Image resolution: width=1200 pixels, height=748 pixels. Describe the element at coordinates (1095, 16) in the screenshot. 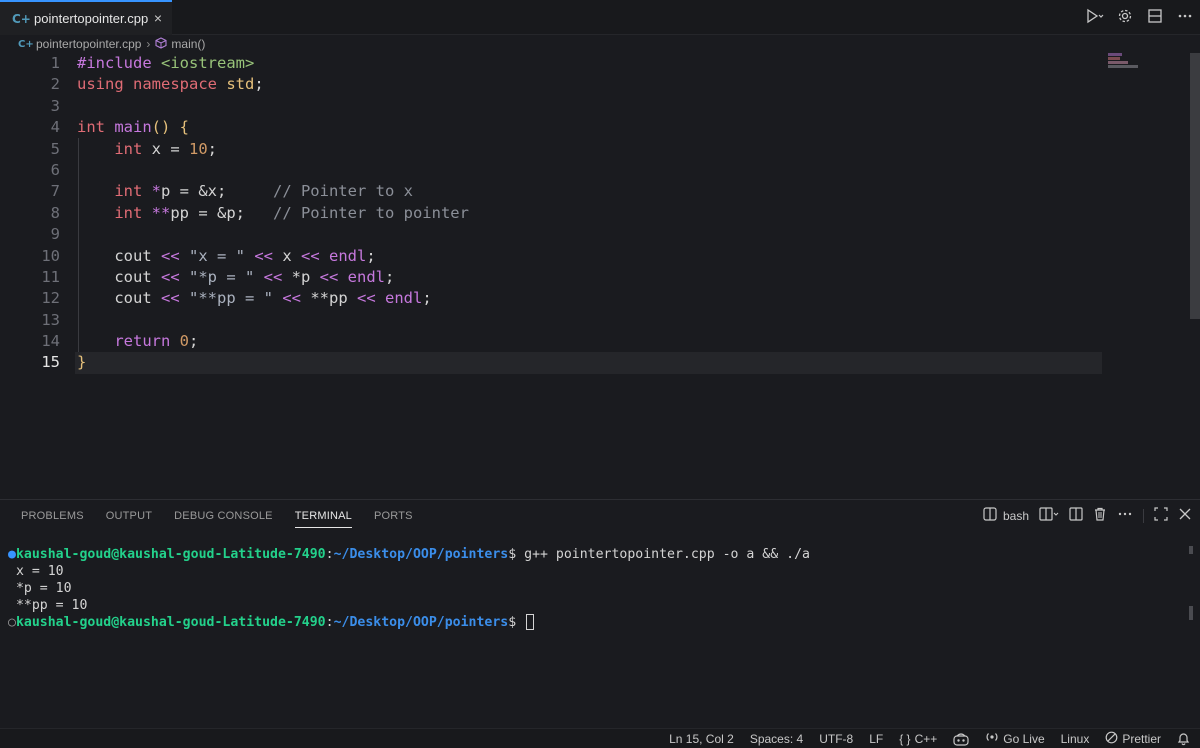

I see `run-debug-icon` at that location.